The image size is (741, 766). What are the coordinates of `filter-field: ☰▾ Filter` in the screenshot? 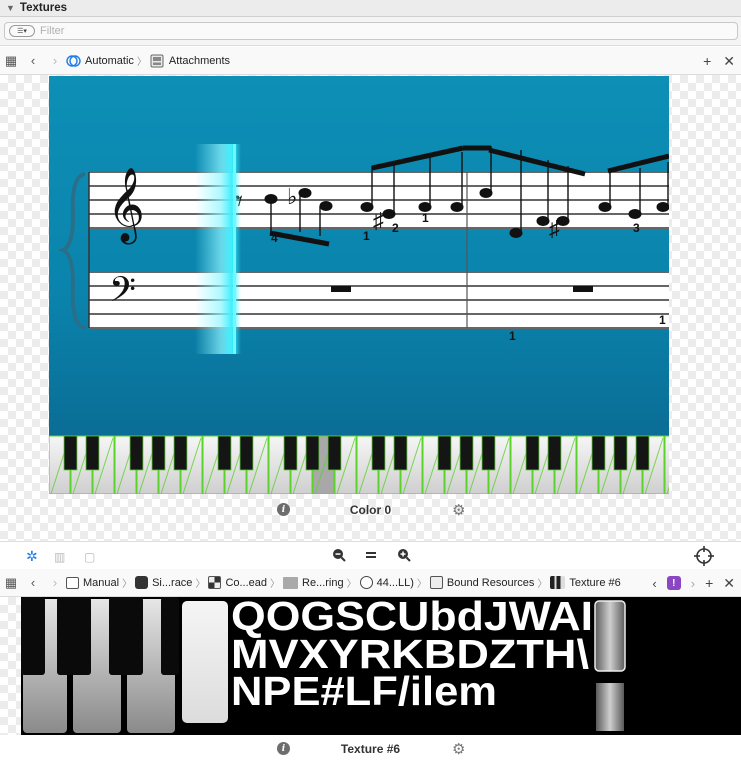 It's located at (371, 31).